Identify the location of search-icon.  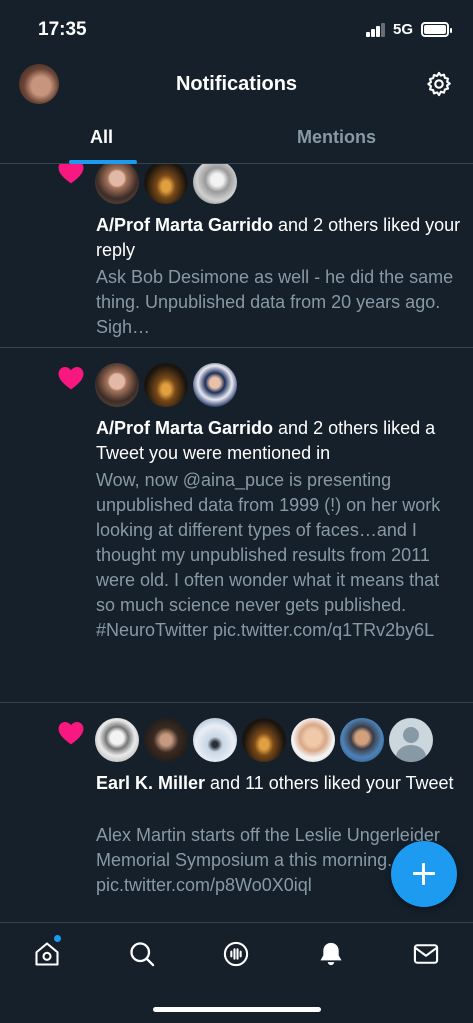
(142, 954).